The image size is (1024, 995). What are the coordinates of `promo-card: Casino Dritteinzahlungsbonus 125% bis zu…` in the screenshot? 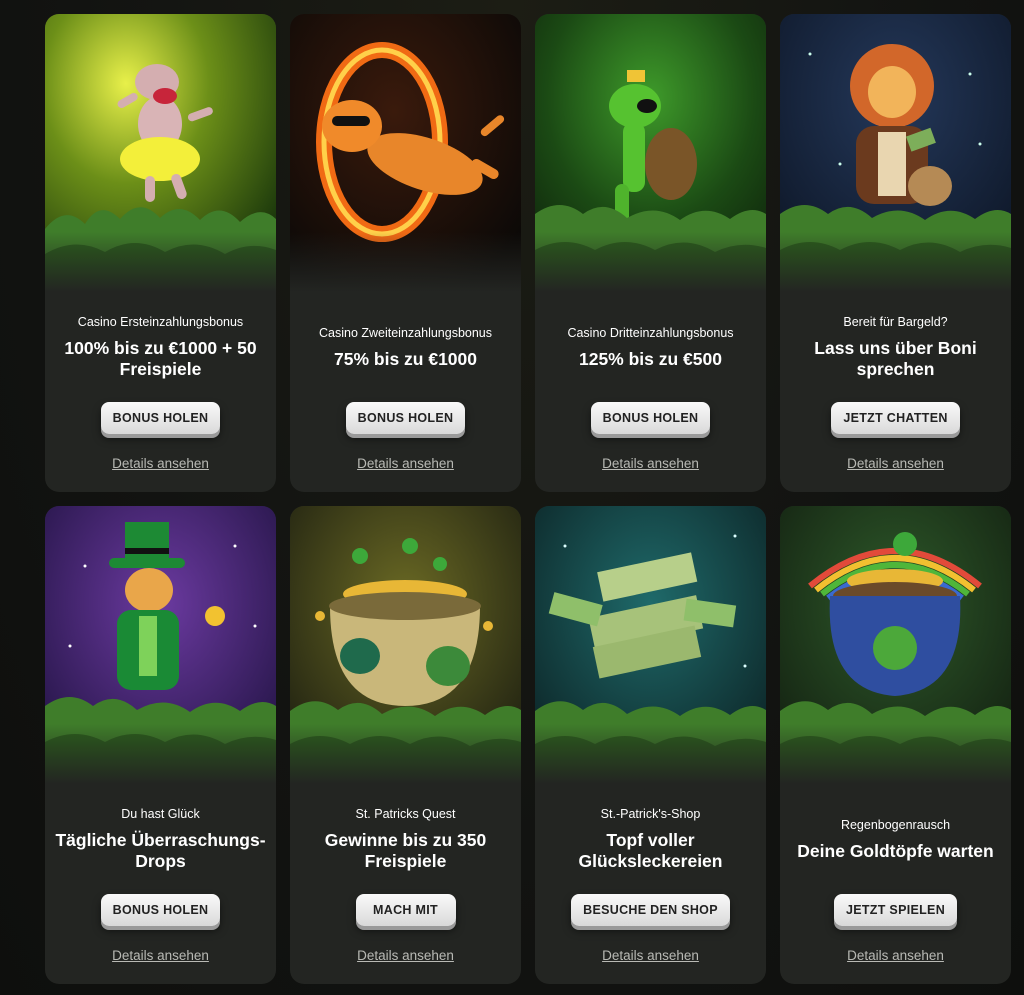 It's located at (650, 253).